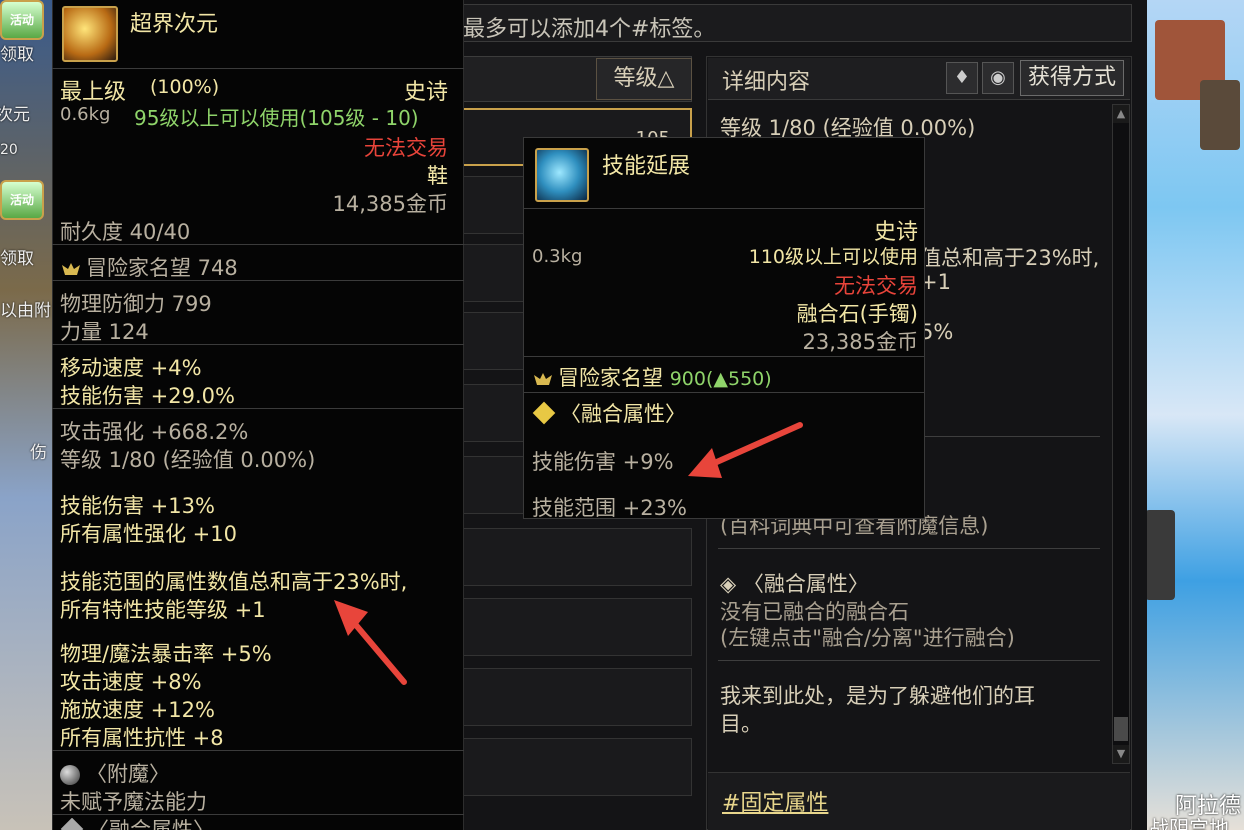  I want to click on item-name: 超界次元, so click(174, 24).